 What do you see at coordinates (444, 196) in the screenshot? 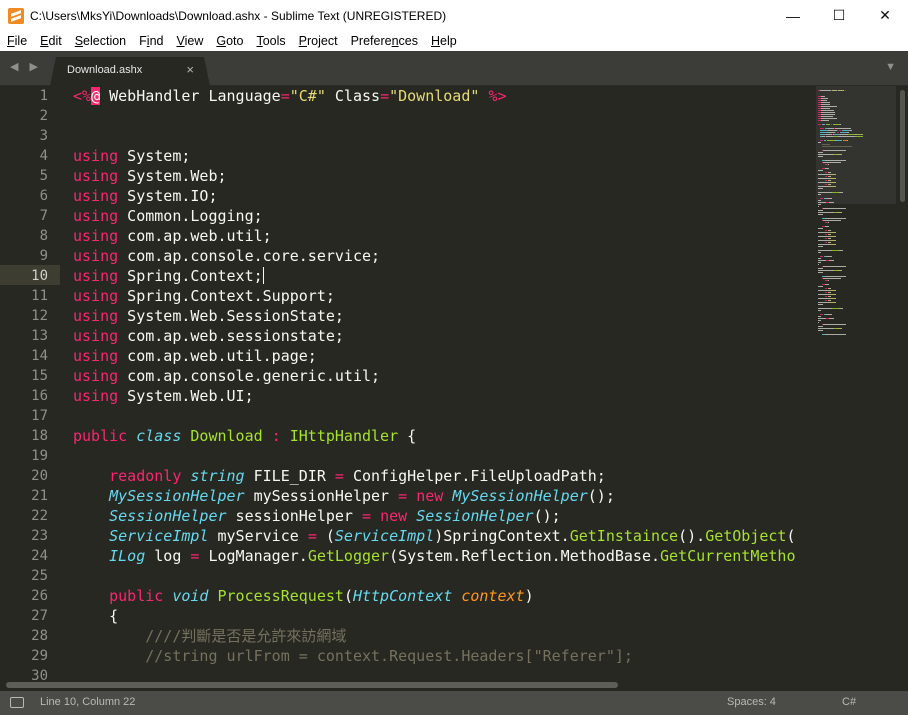
I see `code-line: using System.IO;` at bounding box center [444, 196].